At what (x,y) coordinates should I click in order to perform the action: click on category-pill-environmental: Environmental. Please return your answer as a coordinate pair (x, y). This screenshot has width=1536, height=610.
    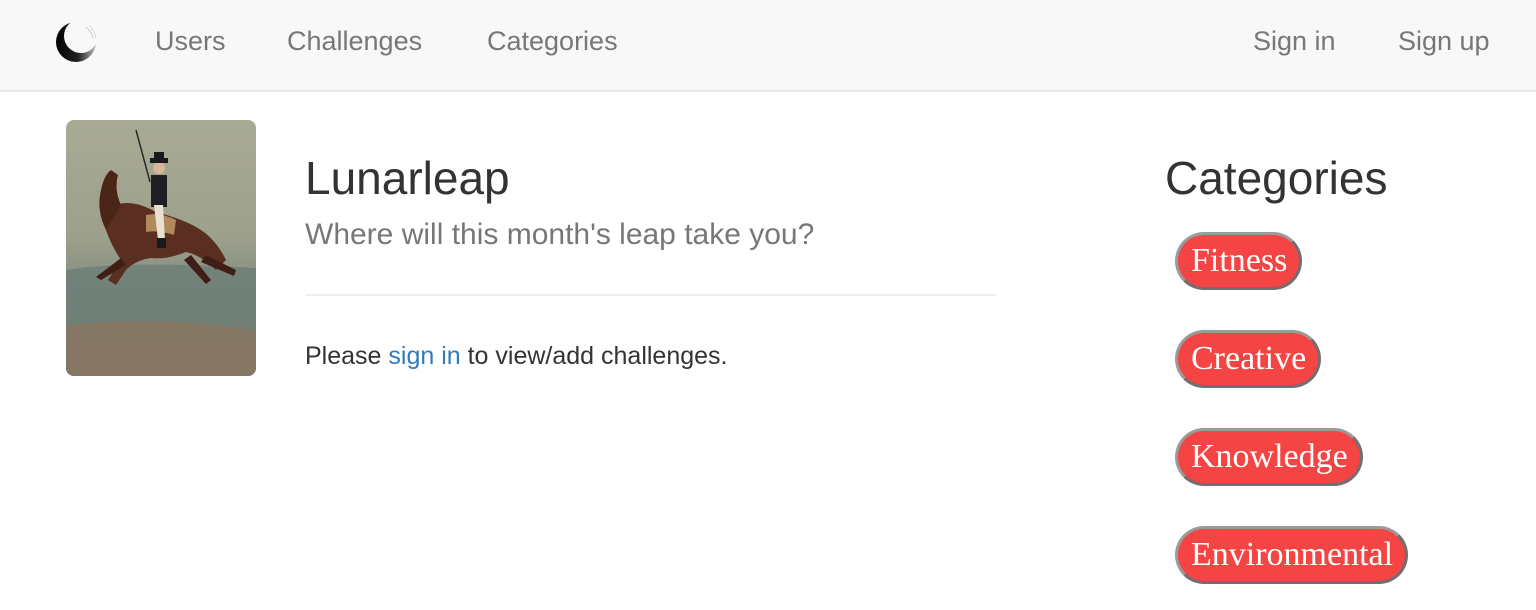
    Looking at the image, I should click on (1292, 555).